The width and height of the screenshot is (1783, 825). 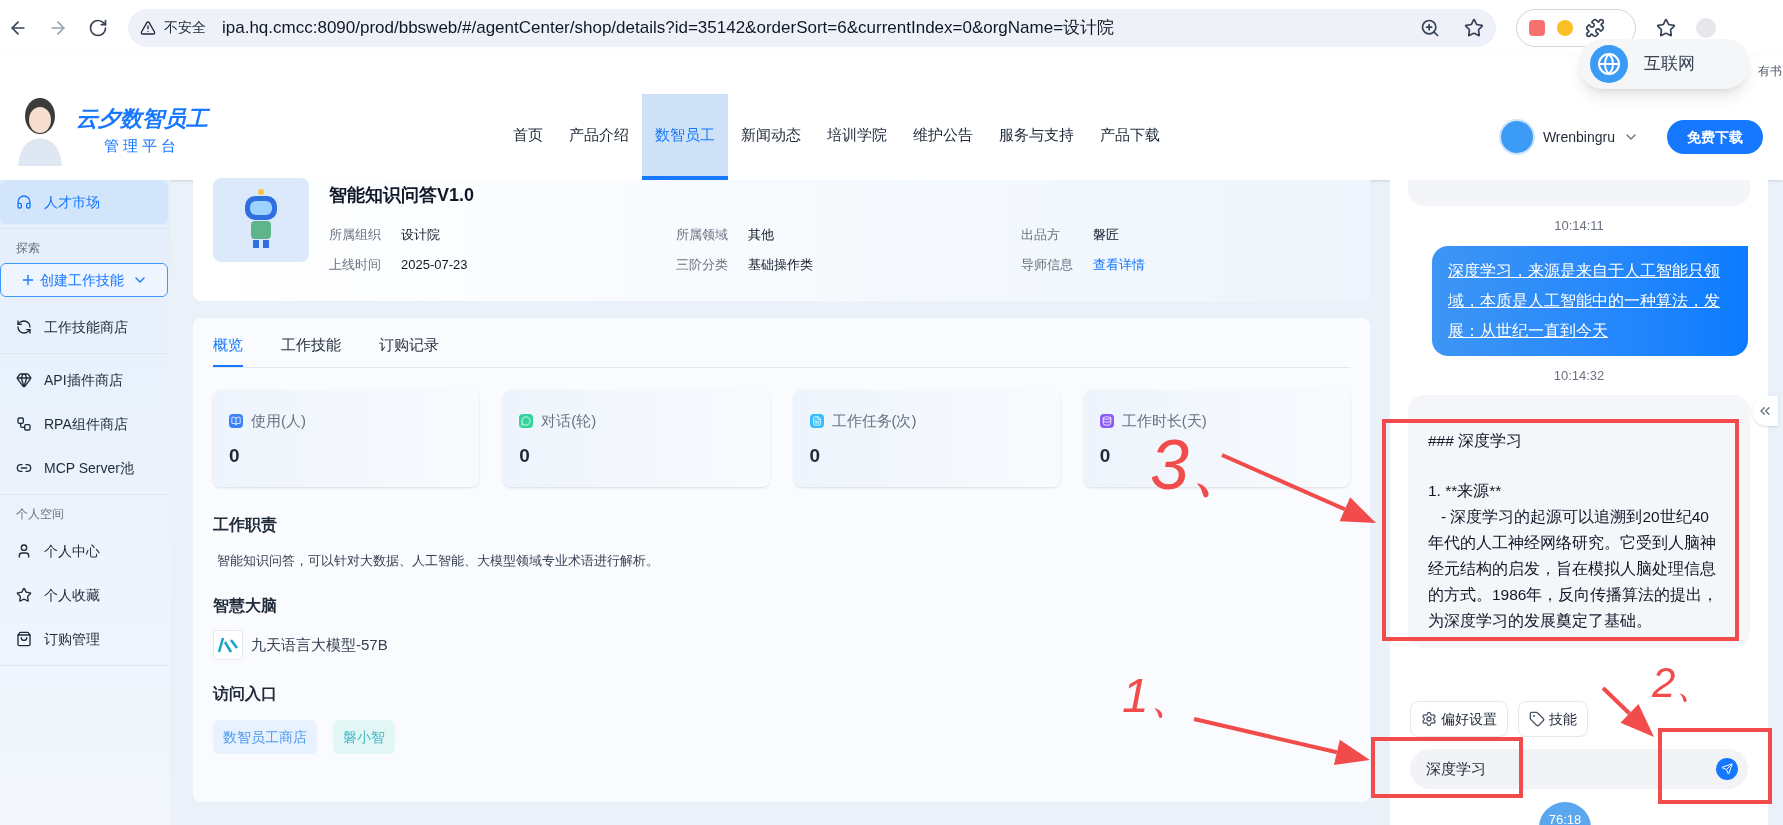 What do you see at coordinates (1130, 137) in the screenshot?
I see `nav-tab: 产品下载` at bounding box center [1130, 137].